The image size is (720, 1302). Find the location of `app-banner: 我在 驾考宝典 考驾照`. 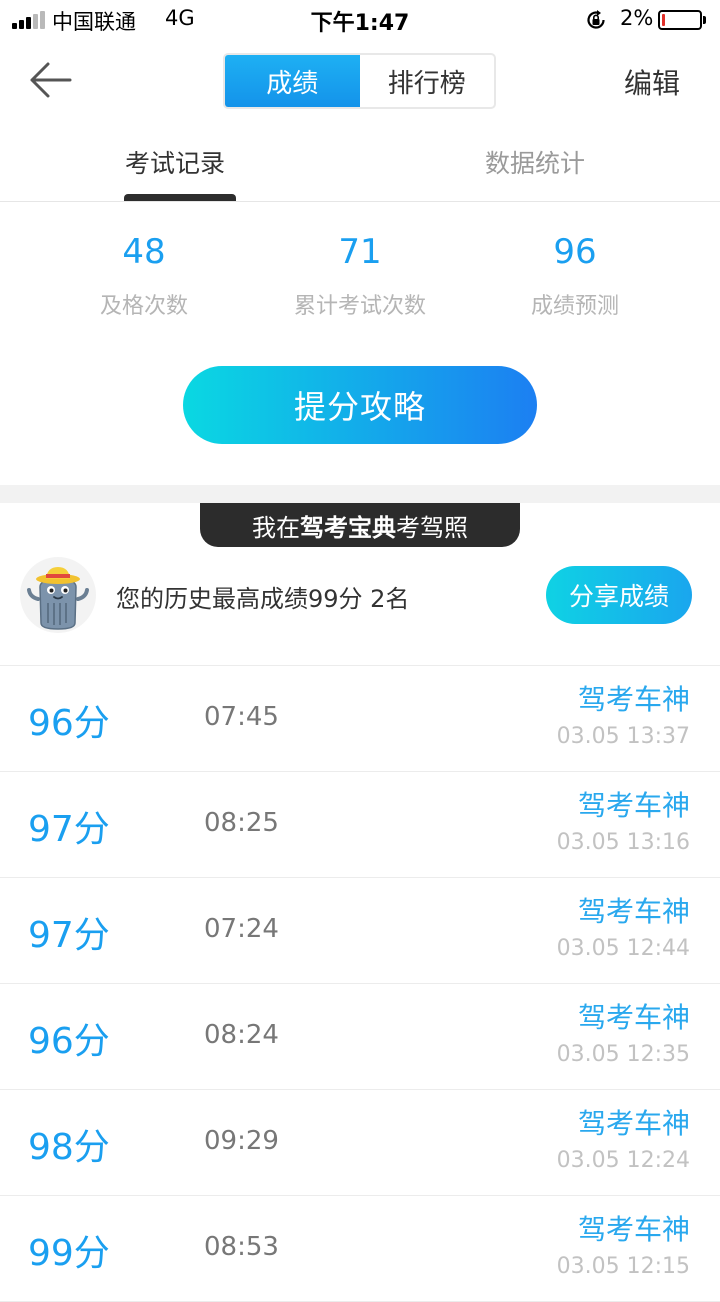

app-banner: 我在 驾考宝典 考驾照 is located at coordinates (360, 525).